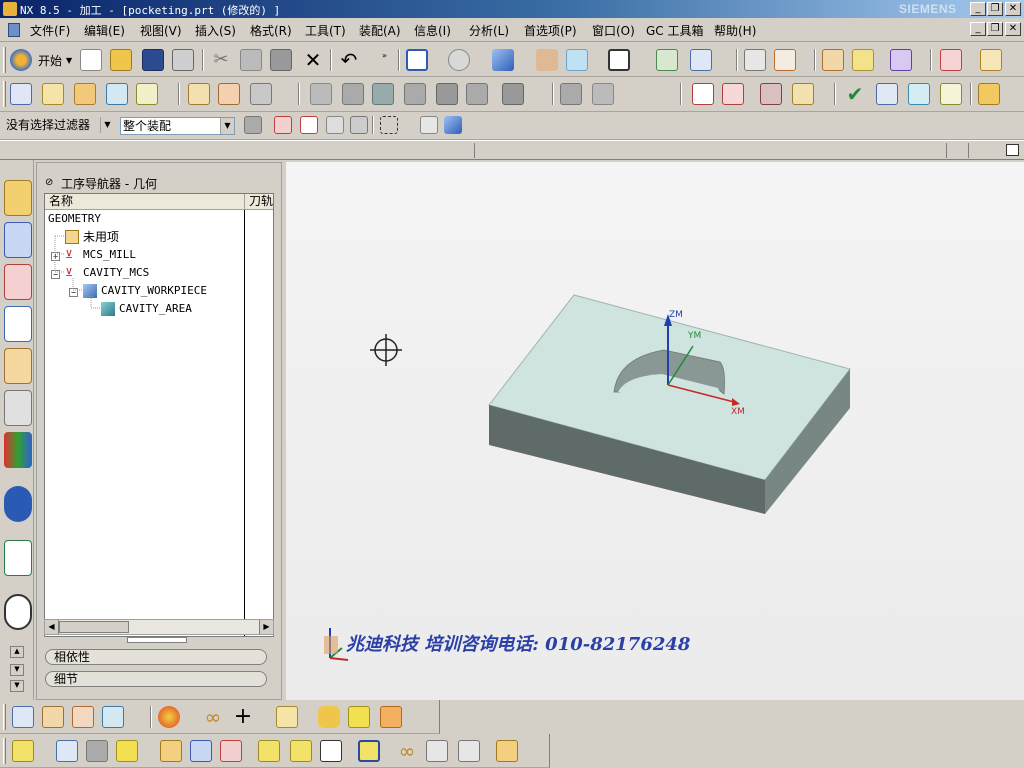 Image resolution: width=1024 pixels, height=768 pixels. I want to click on part-navigator-tab, so click(18, 282).